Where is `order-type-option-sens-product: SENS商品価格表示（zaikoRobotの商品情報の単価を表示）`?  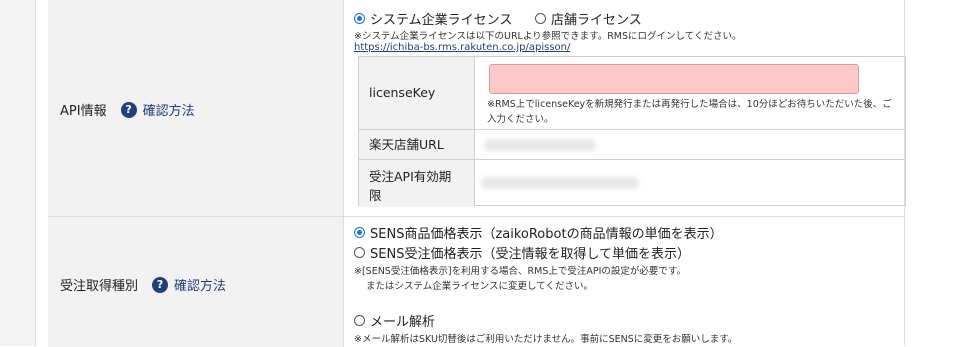 order-type-option-sens-product: SENS商品価格表示（zaikoRobotの商品情報の単価を表示） is located at coordinates (538, 232).